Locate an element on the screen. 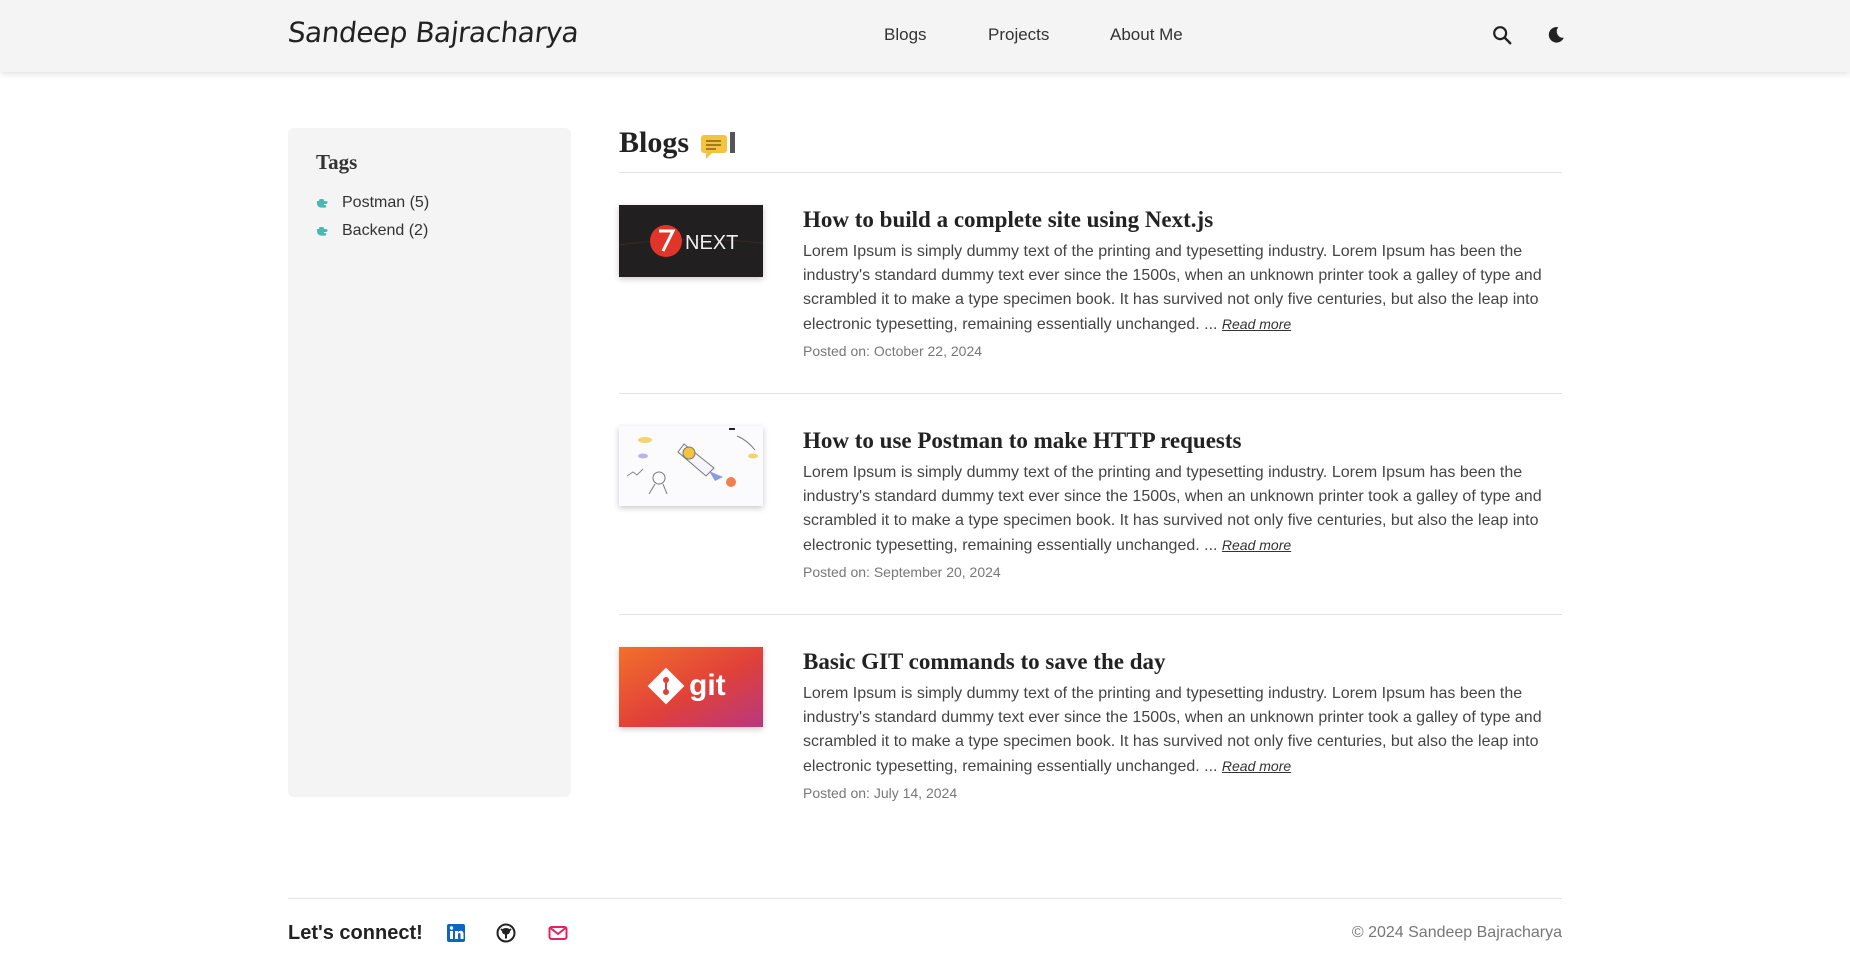  thumb-text: git is located at coordinates (707, 685).